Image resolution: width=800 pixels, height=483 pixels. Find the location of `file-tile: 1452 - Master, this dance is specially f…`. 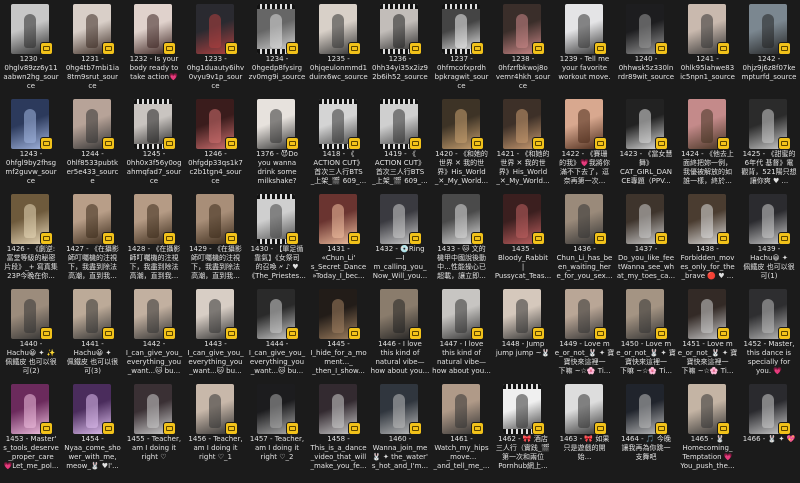

file-tile: 1452 - Master, this dance is specially f… is located at coordinates (769, 337).